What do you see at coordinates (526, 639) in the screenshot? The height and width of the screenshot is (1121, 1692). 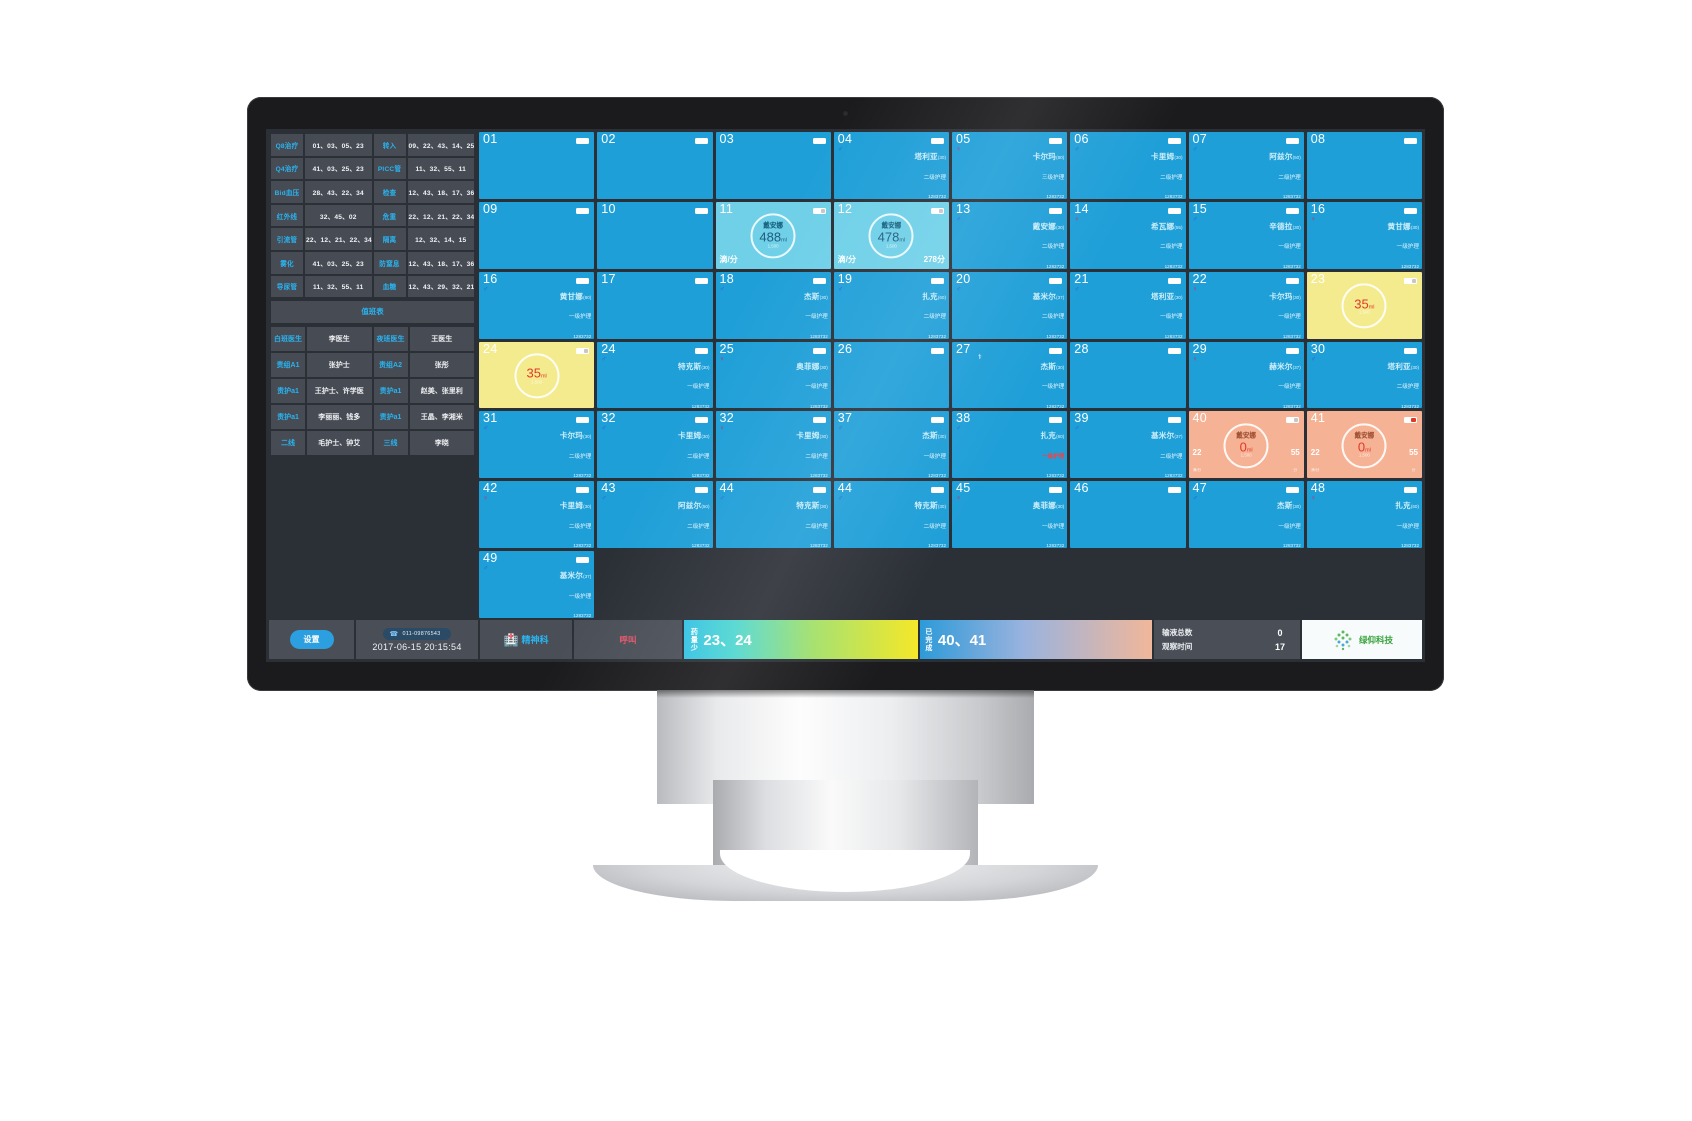 I see `department-cell: 🏥 精神科` at bounding box center [526, 639].